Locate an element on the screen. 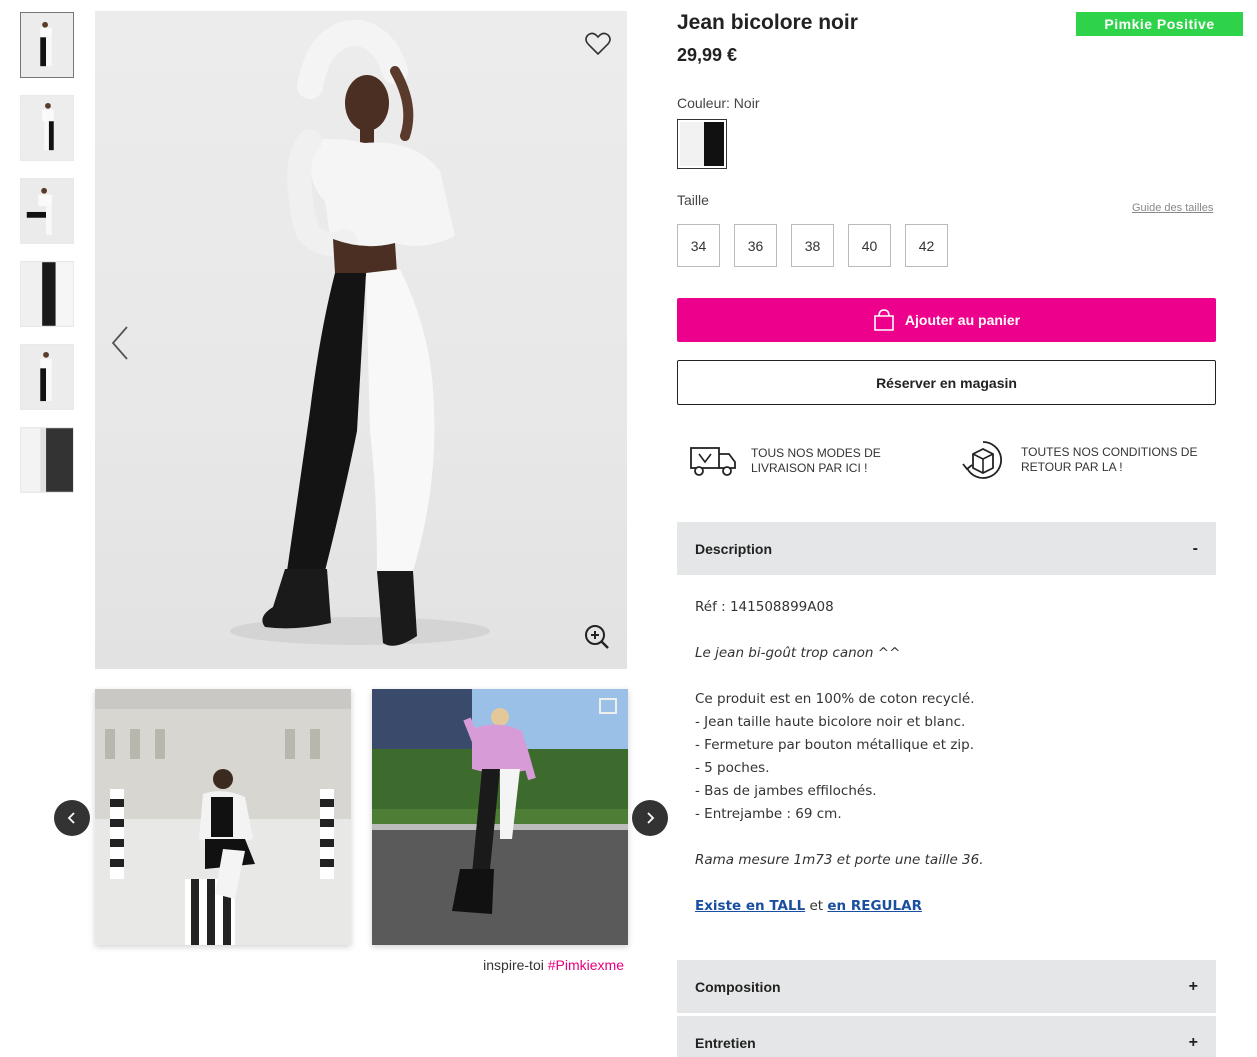  returns-info-link: TOUTES NOS CONDITIONS DE RETOUR PAR LA ! is located at coordinates (1079, 460).